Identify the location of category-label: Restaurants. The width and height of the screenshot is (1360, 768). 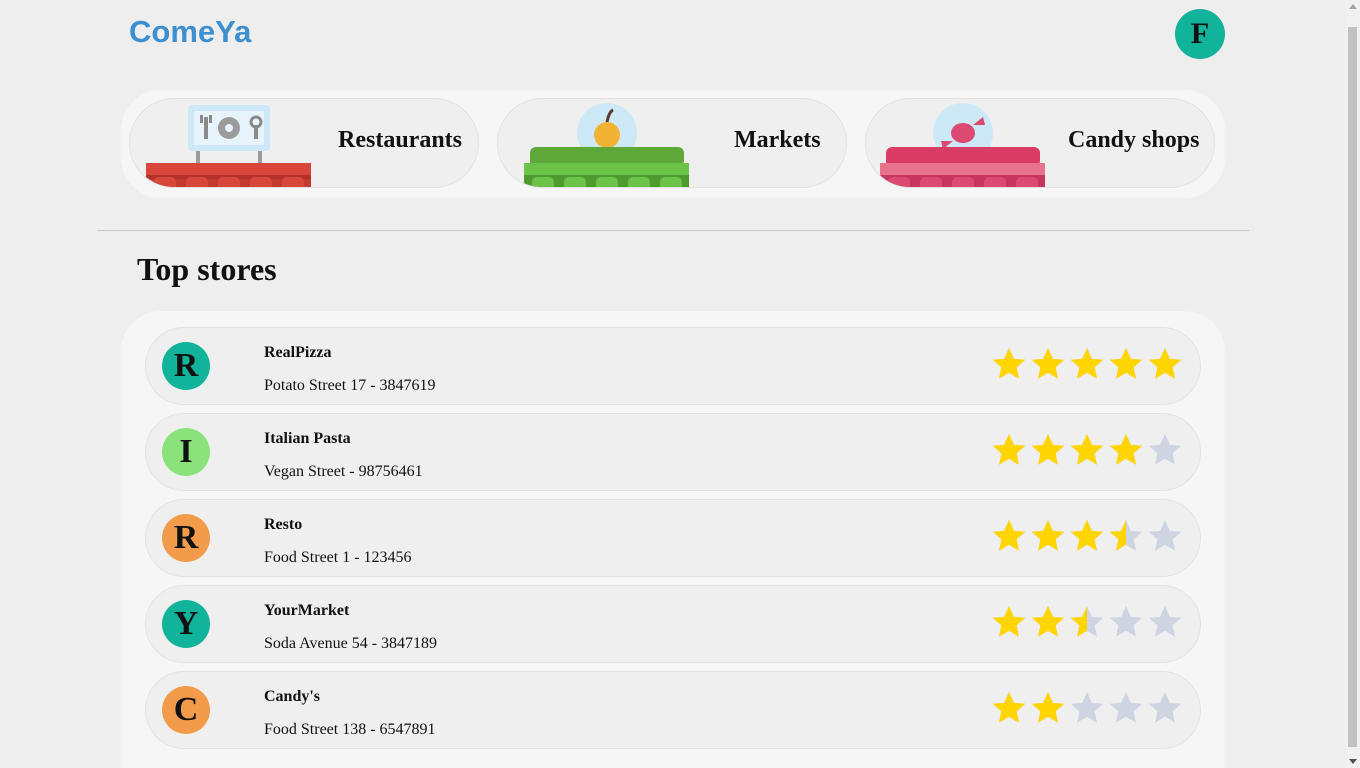
(400, 140).